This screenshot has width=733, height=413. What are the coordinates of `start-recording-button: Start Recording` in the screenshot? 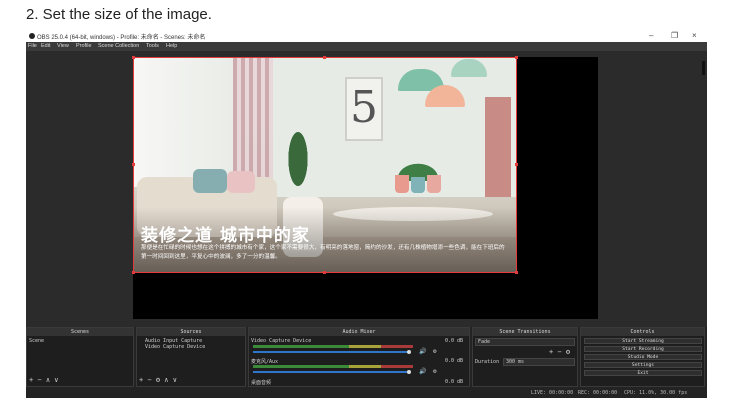 It's located at (643, 349).